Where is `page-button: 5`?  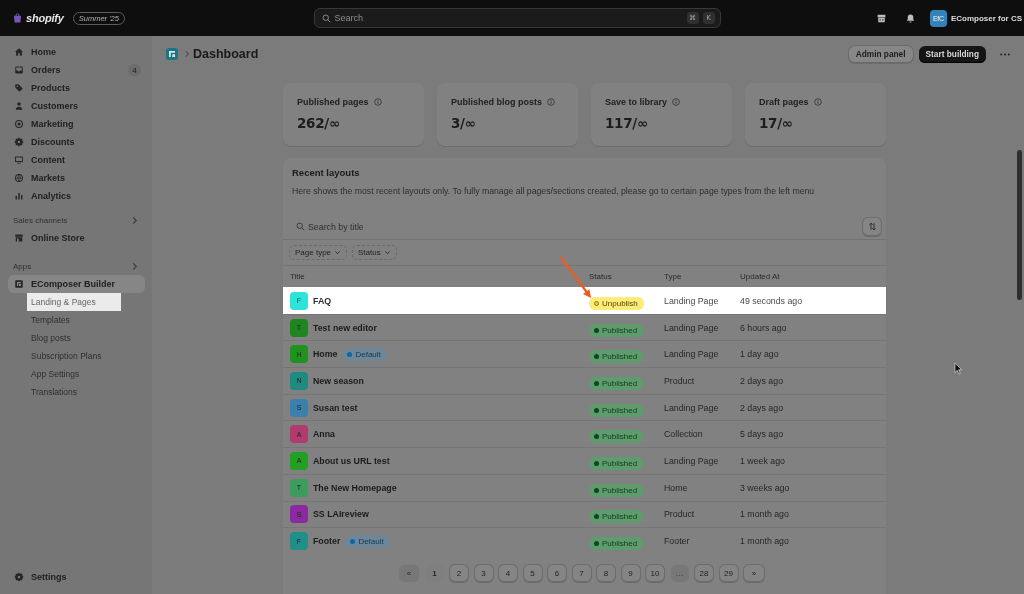
page-button: 5 is located at coordinates (532, 573).